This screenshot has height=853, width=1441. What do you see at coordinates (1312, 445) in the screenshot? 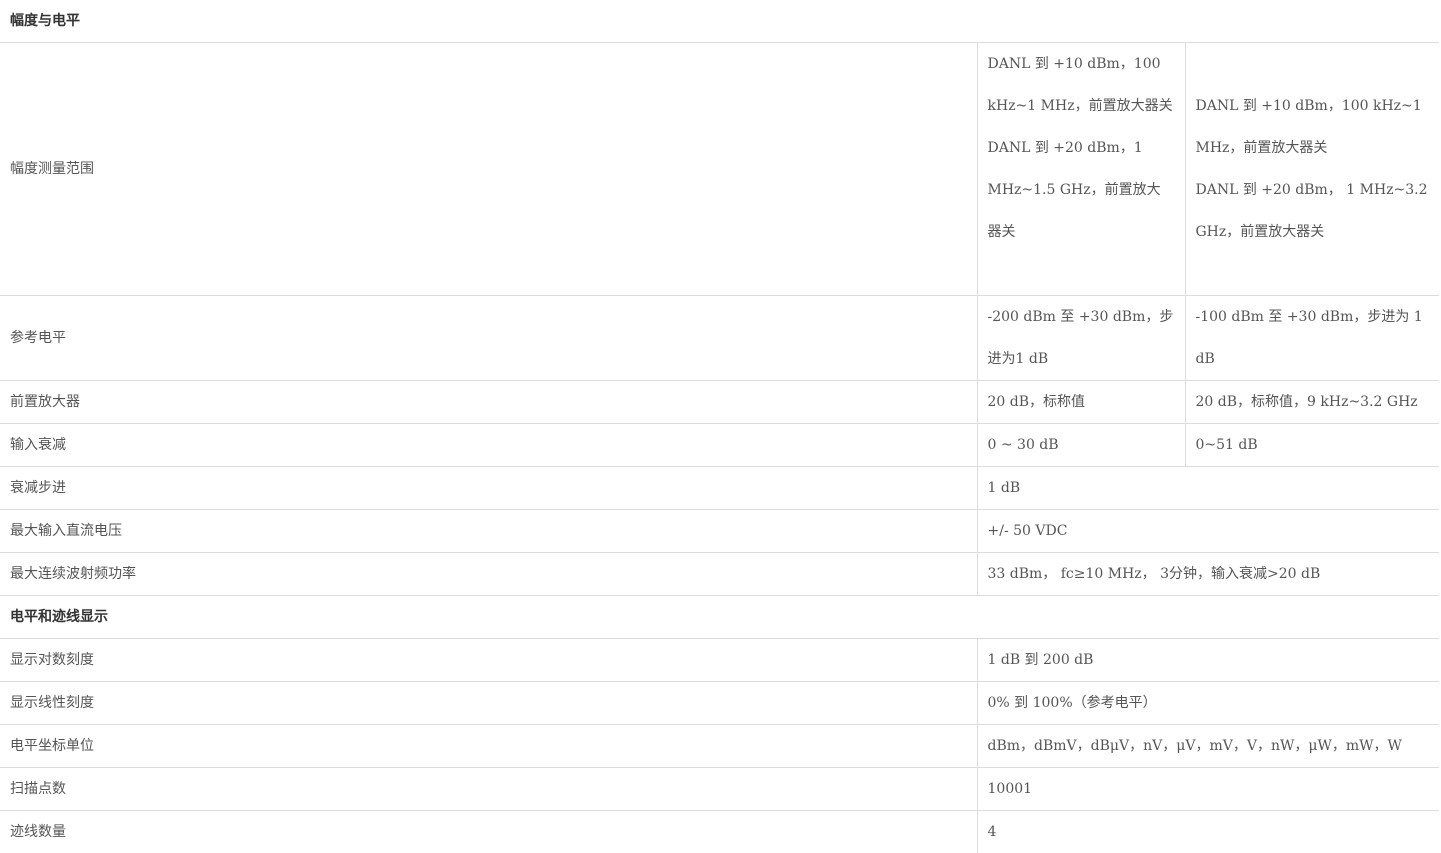
I see `row-value-model-2: 0~51 dB` at bounding box center [1312, 445].